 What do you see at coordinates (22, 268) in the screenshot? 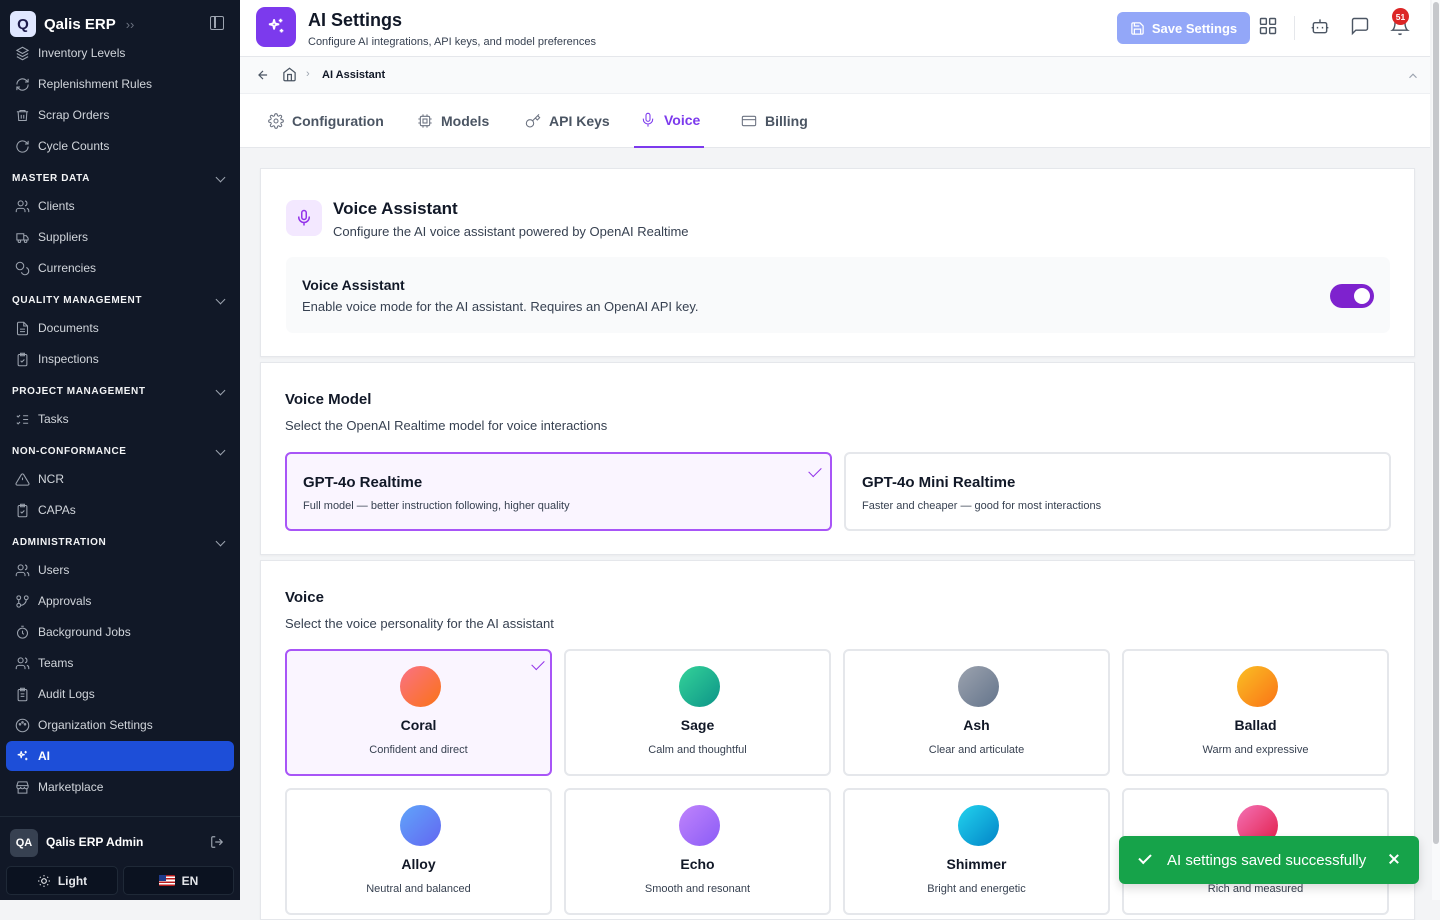
I see `coins-icon` at bounding box center [22, 268].